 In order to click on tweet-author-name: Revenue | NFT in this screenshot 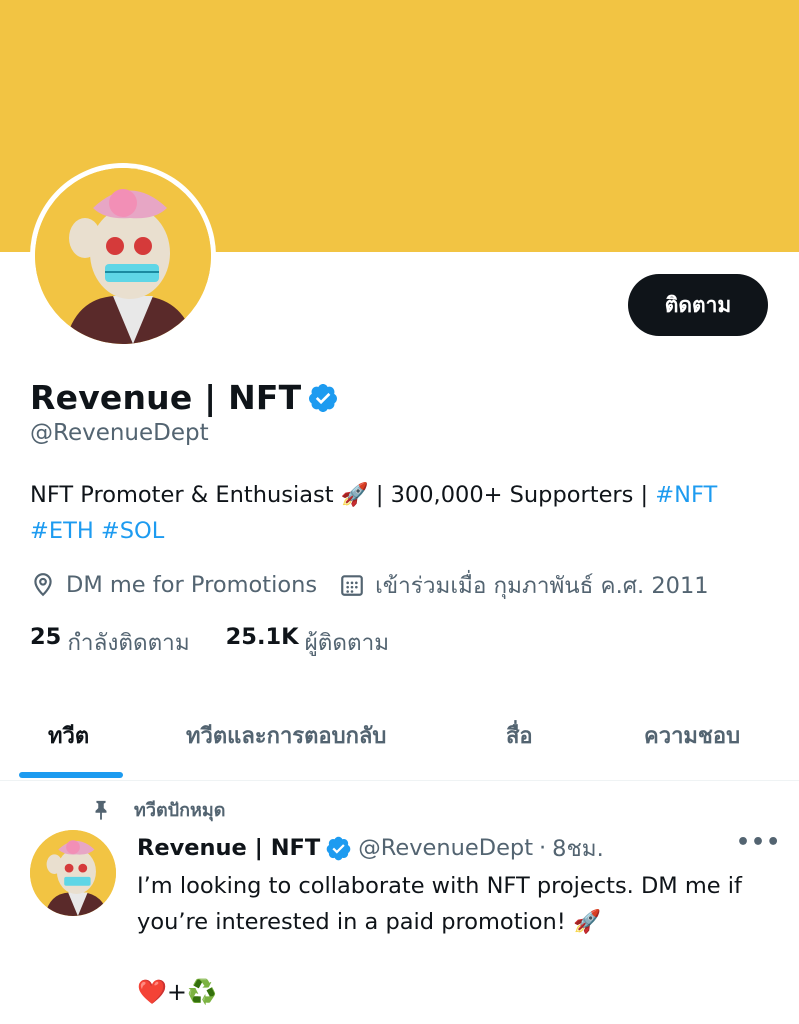, I will do `click(228, 848)`.